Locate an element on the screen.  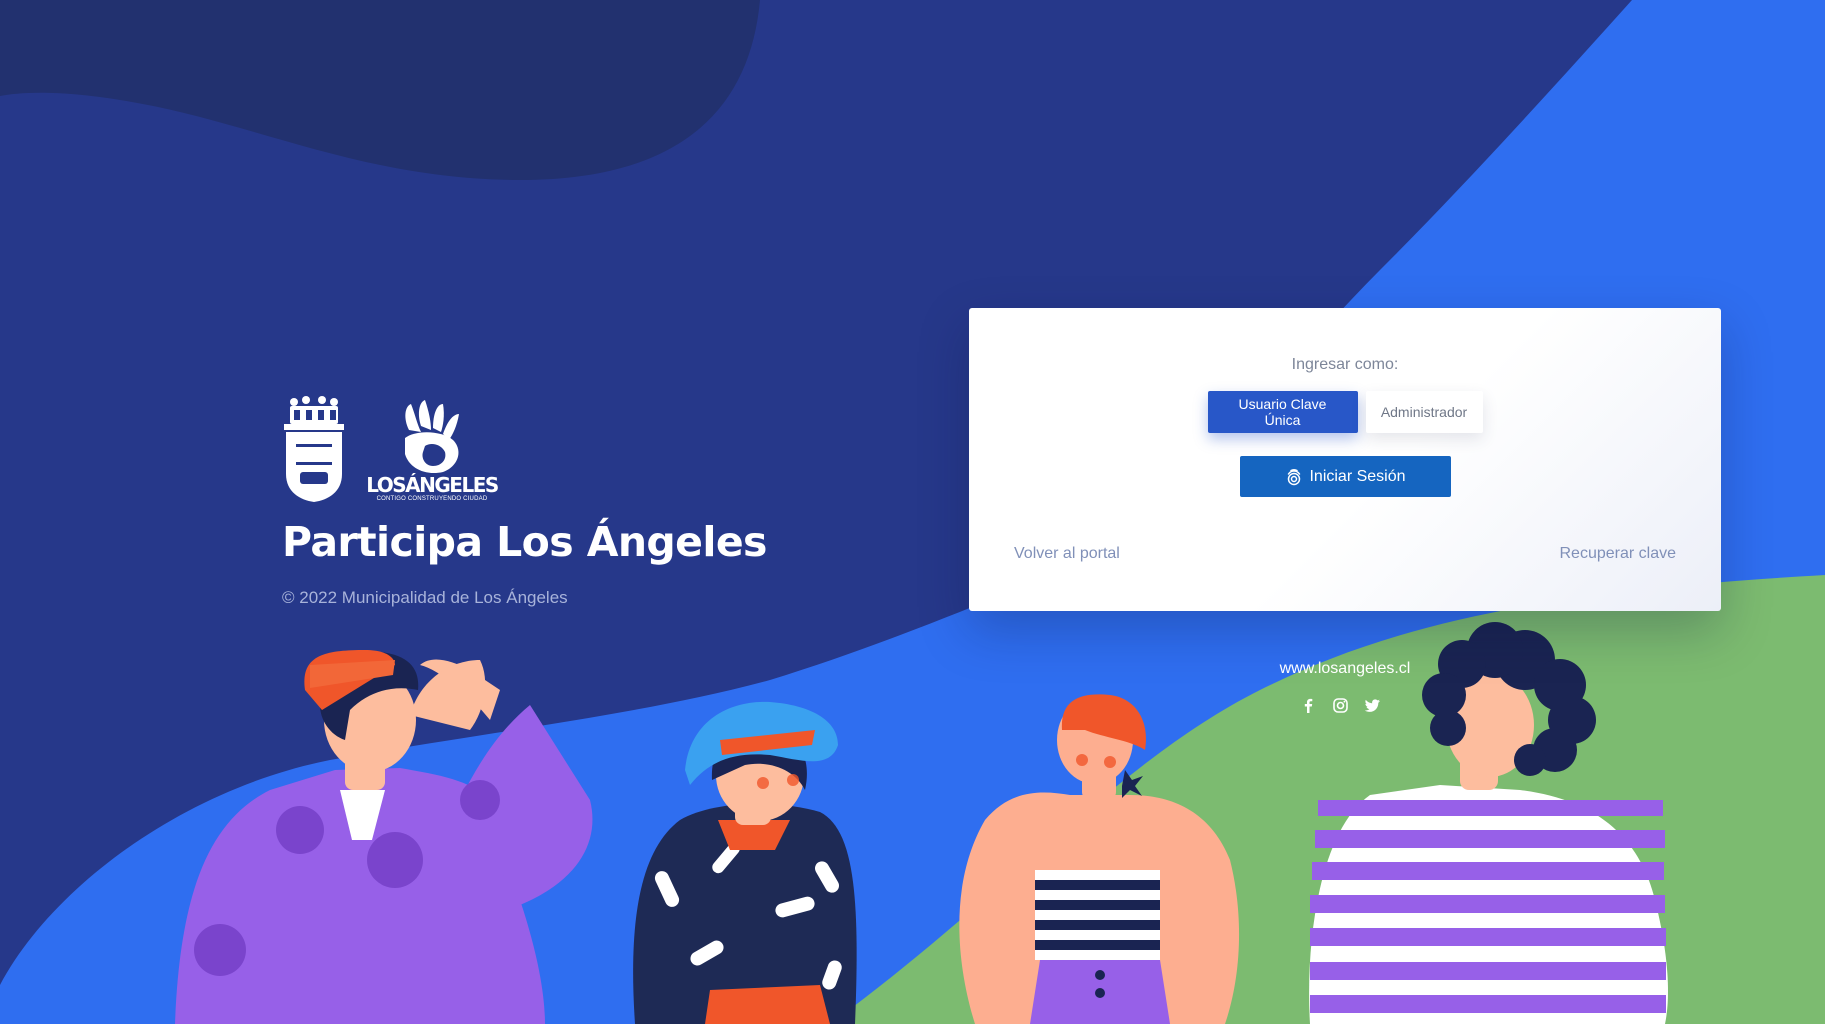
hand-logo-icon is located at coordinates (432, 437).